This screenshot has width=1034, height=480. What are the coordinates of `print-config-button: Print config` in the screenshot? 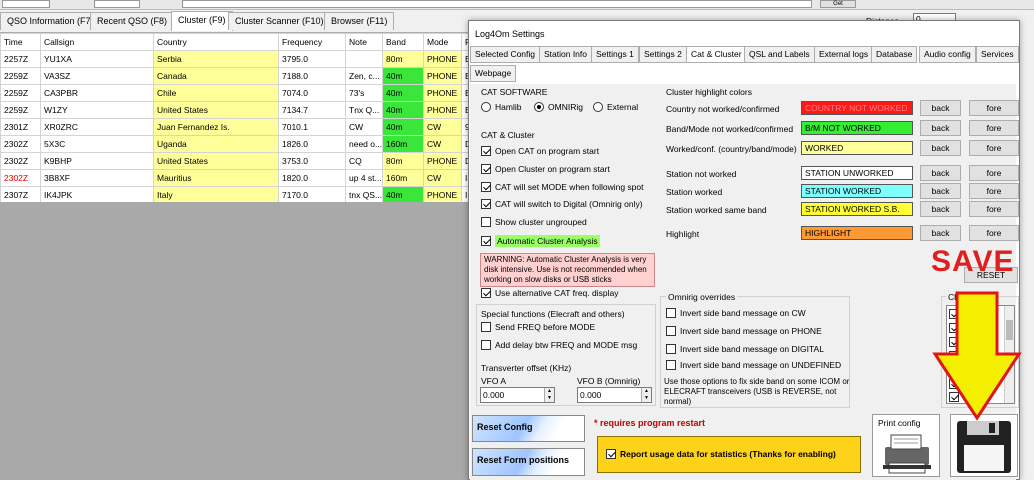 It's located at (906, 445).